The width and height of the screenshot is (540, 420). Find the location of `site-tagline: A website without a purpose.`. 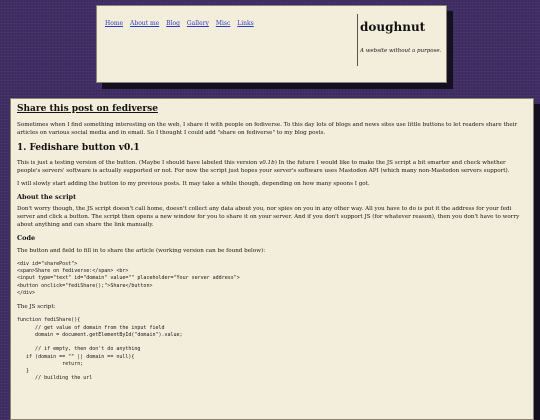

site-tagline: A website without a purpose. is located at coordinates (401, 51).